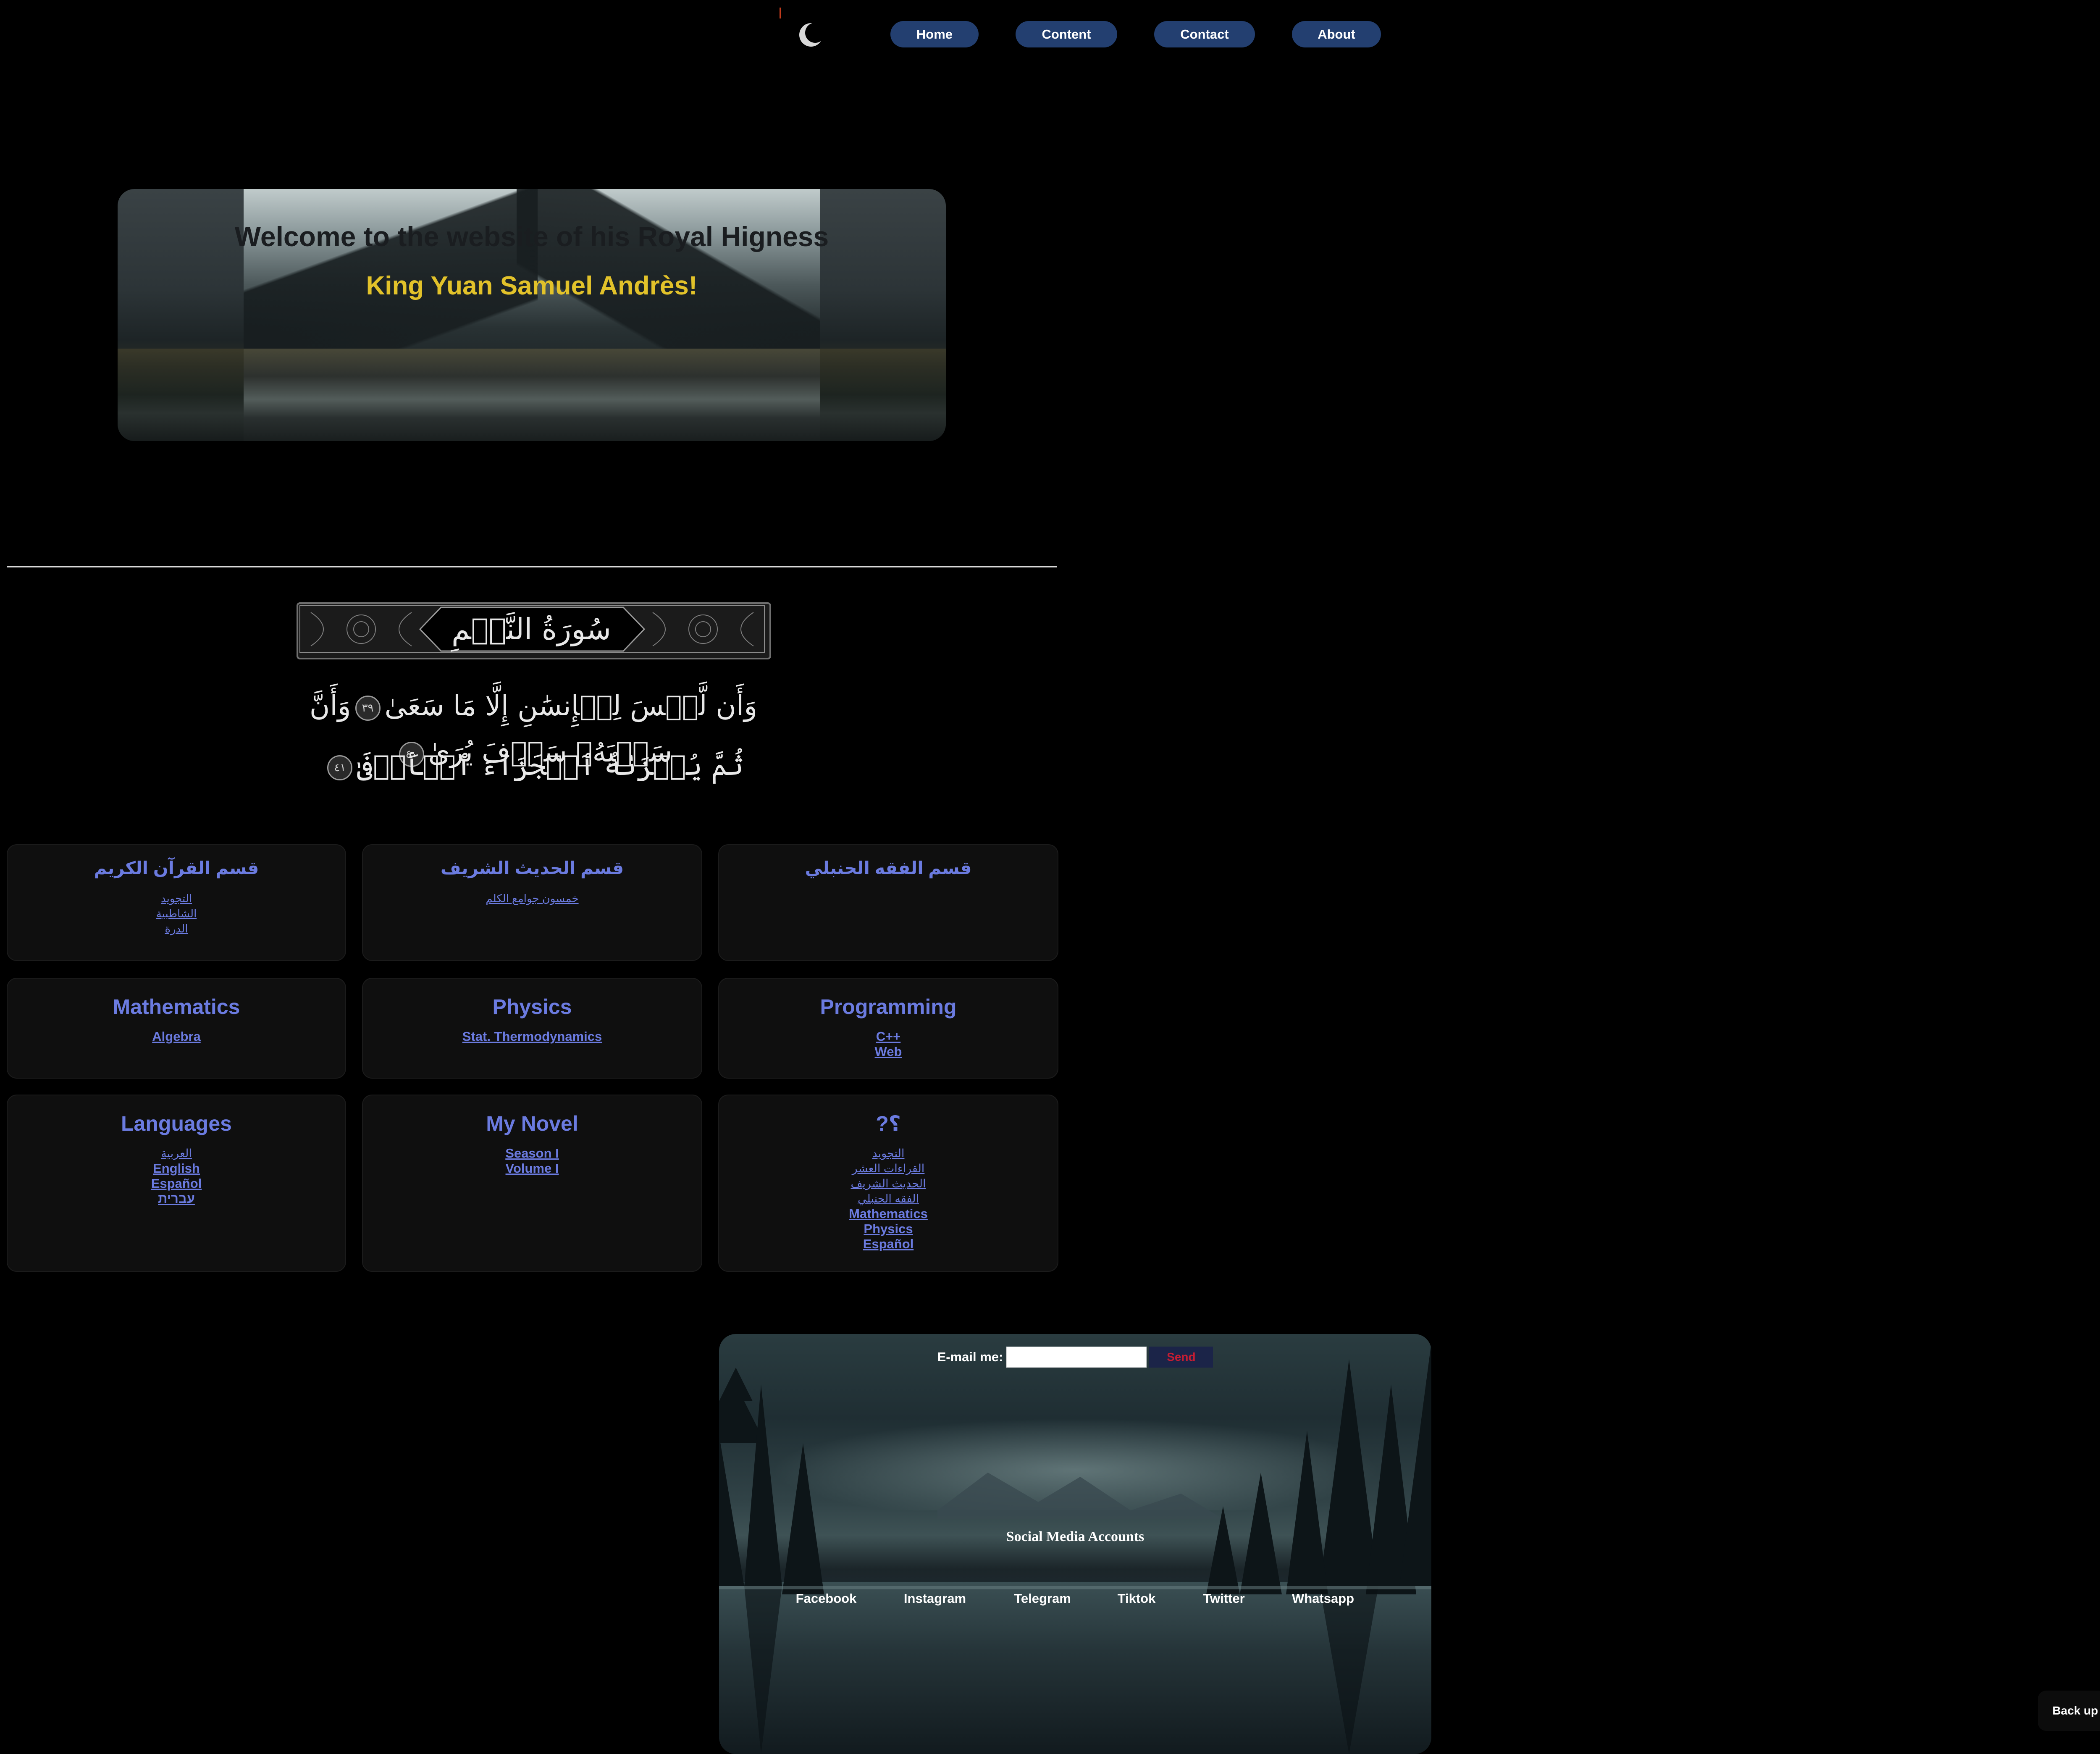 The width and height of the screenshot is (2100, 1754). Describe the element at coordinates (532, 395) in the screenshot. I see `hero-ground-inner` at that location.